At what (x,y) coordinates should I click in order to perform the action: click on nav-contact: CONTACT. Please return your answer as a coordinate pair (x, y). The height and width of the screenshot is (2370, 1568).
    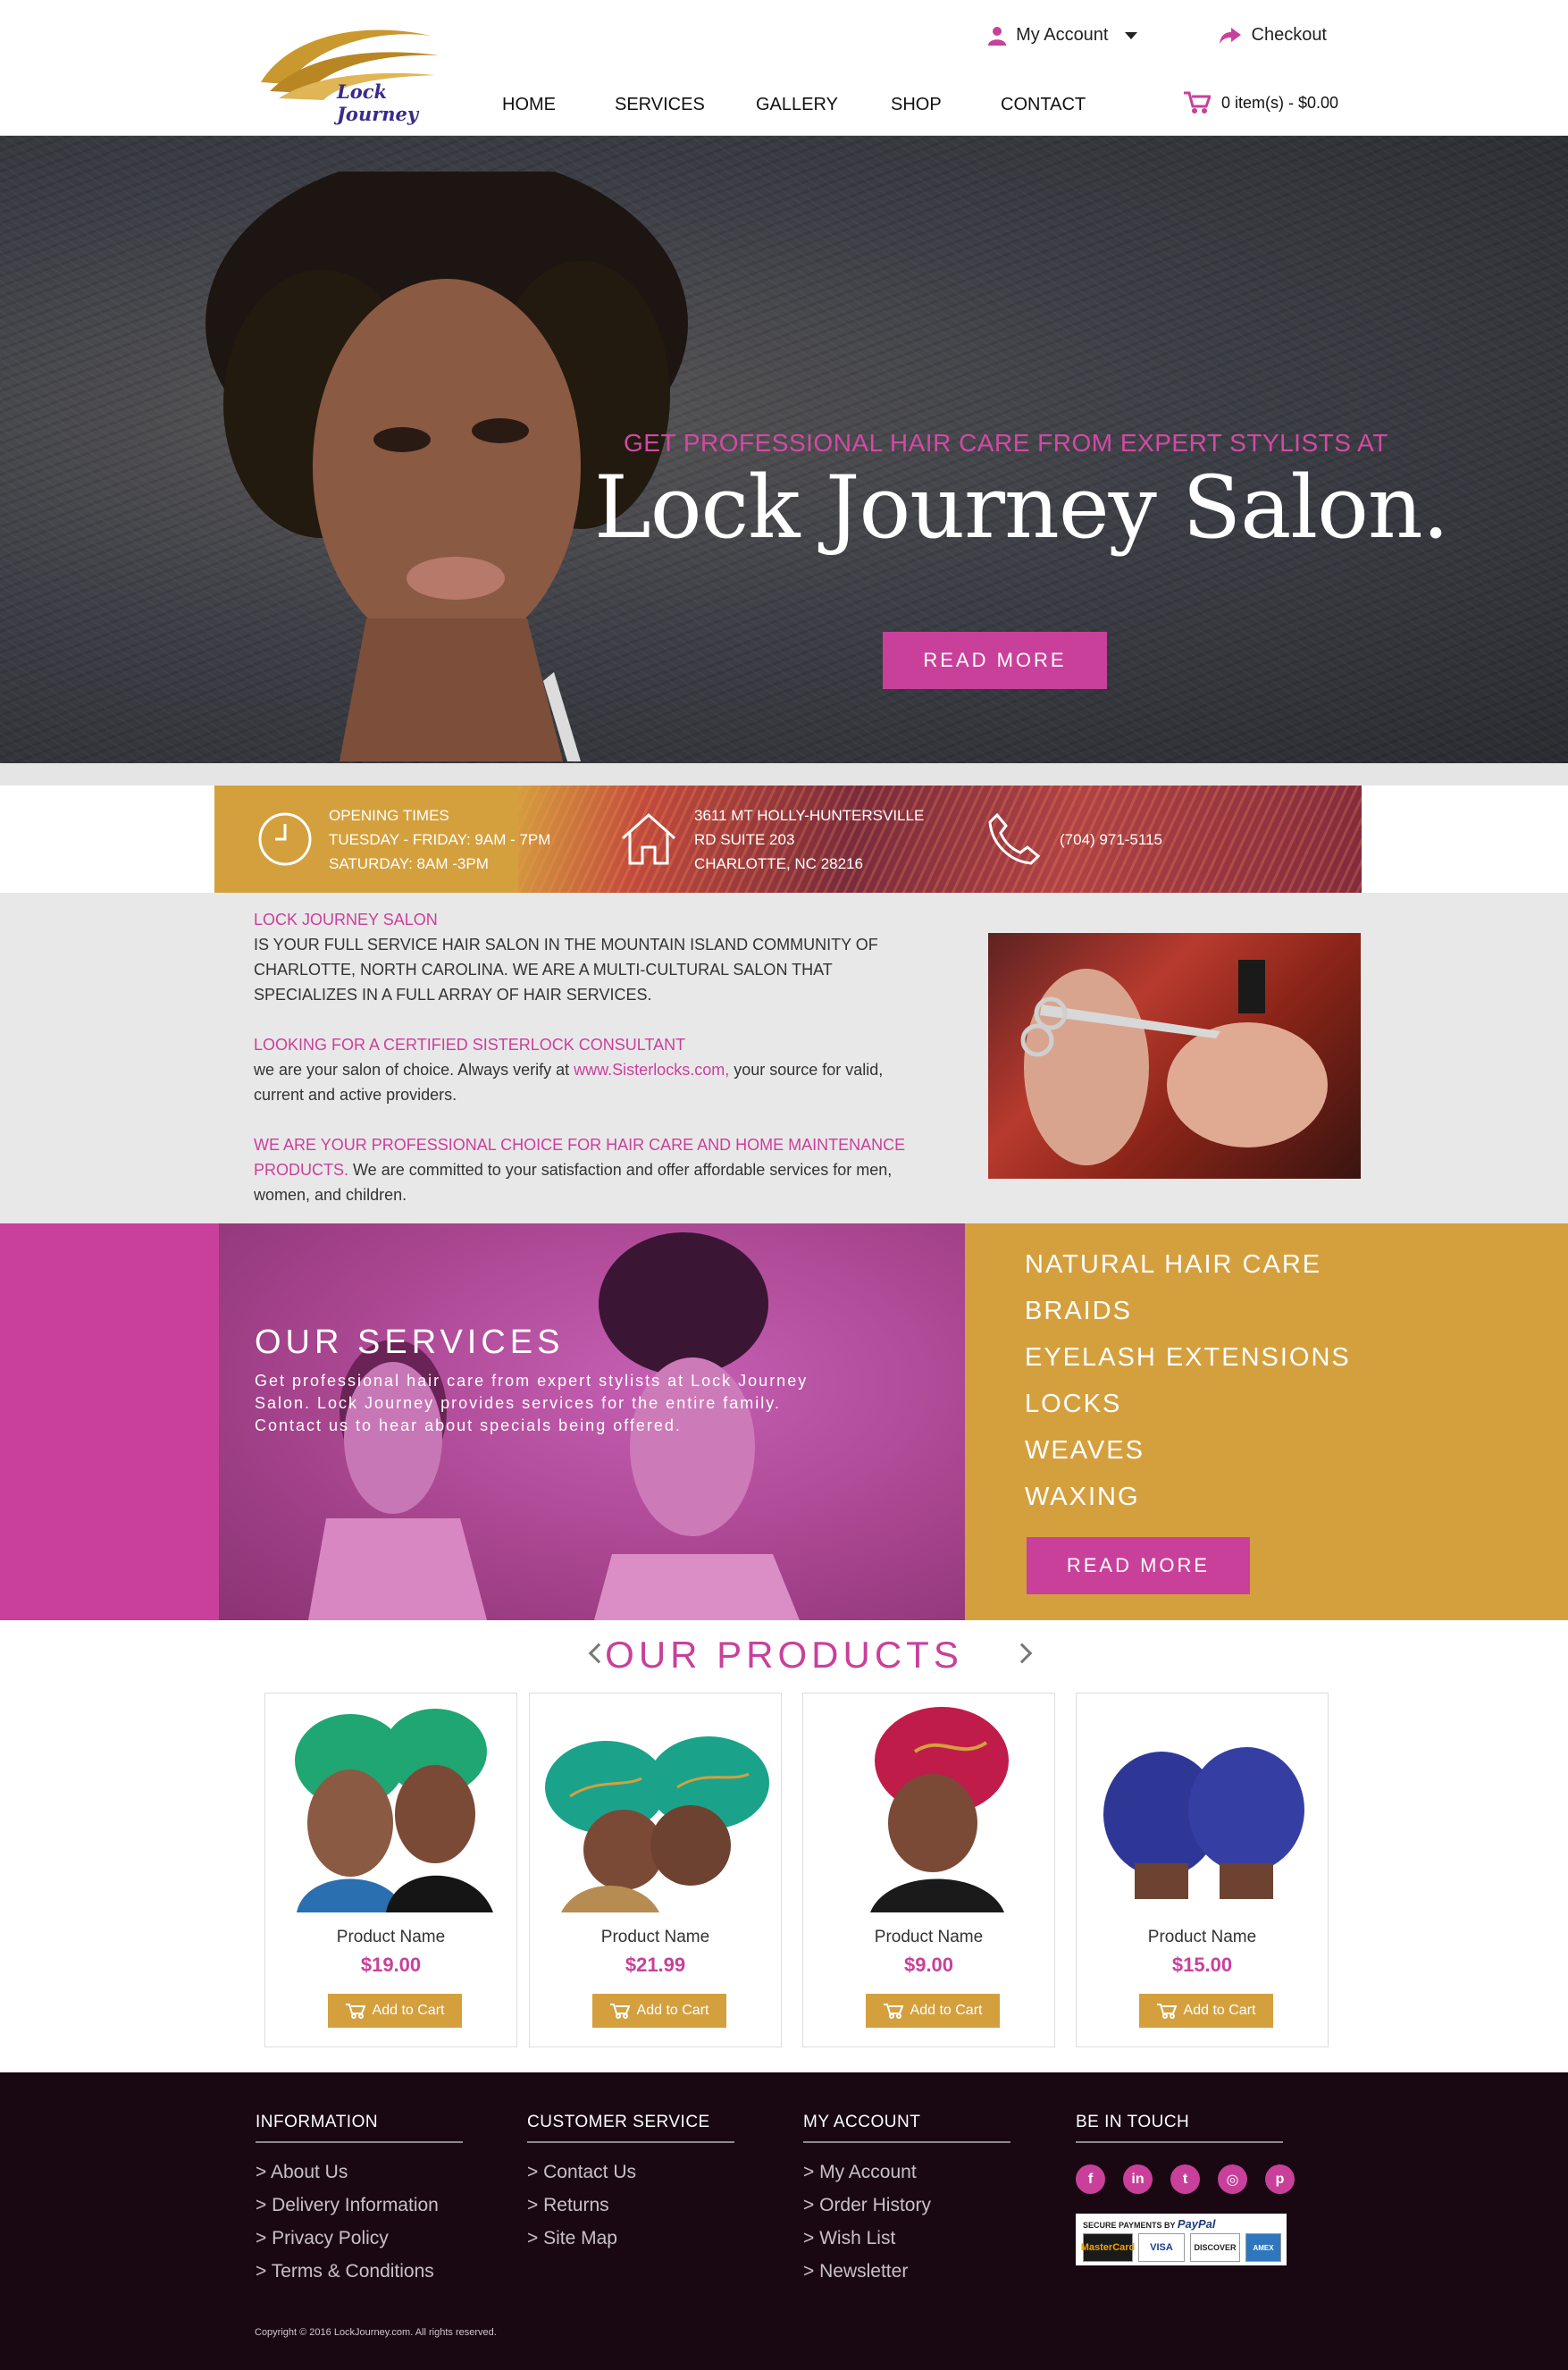
    Looking at the image, I should click on (1043, 105).